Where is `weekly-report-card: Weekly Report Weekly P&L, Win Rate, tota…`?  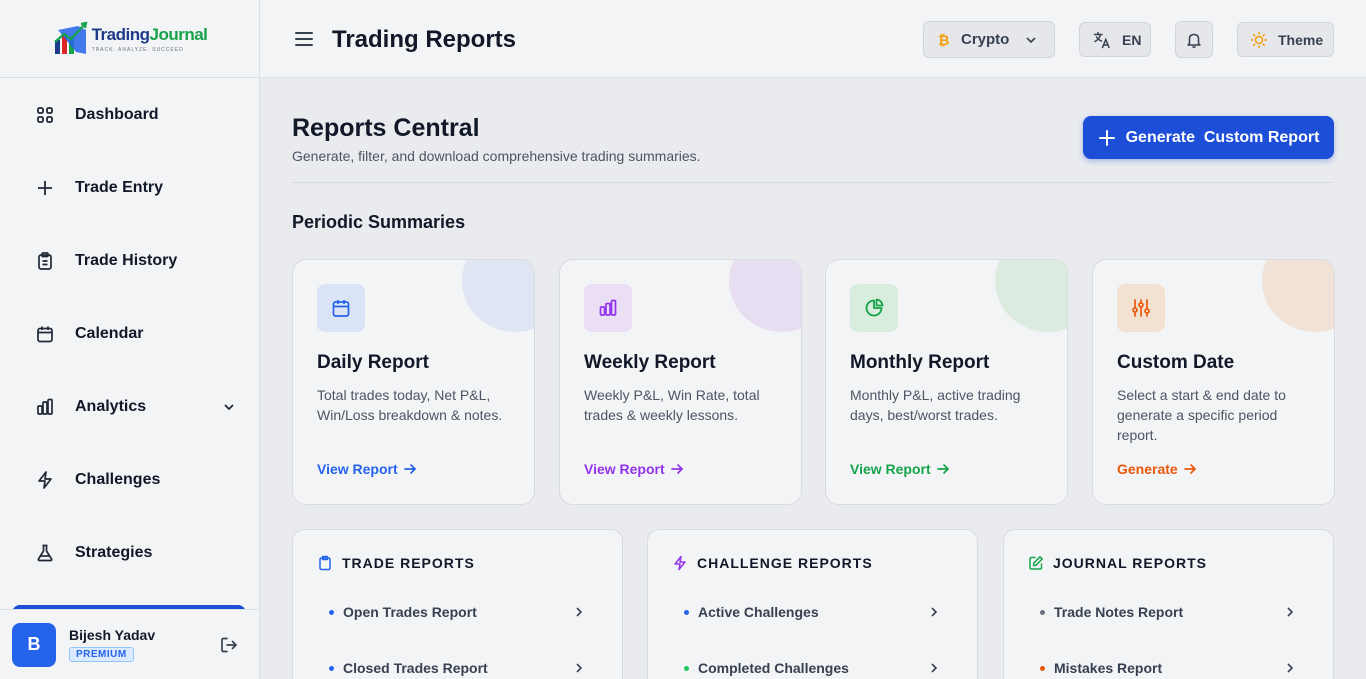
weekly-report-card: Weekly Report Weekly P&L, Win Rate, tota… is located at coordinates (680, 382).